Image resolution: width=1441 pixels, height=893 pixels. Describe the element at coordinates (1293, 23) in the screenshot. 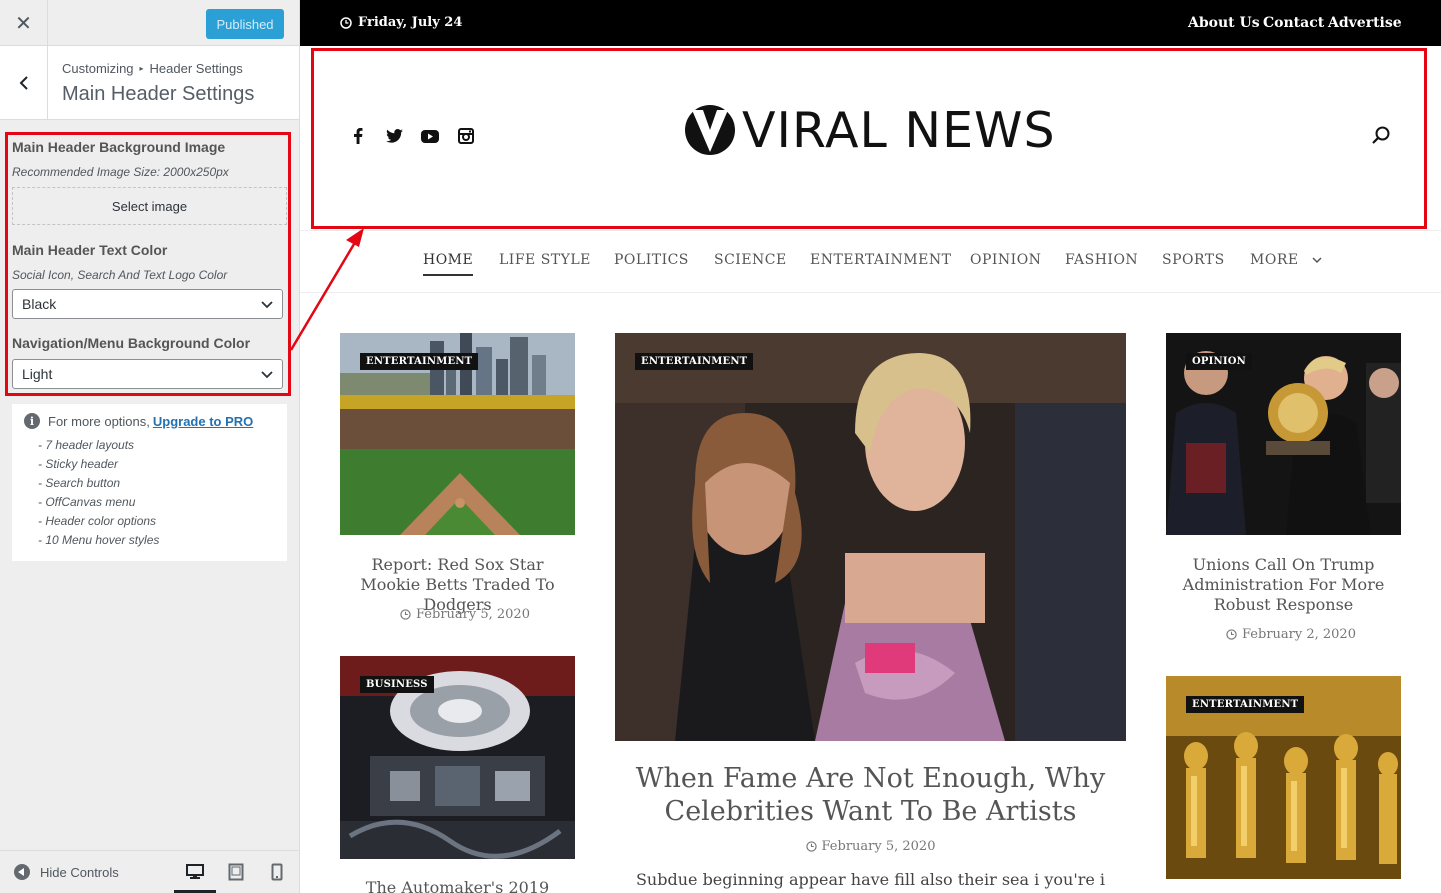

I see `contact-link: Contact` at that location.